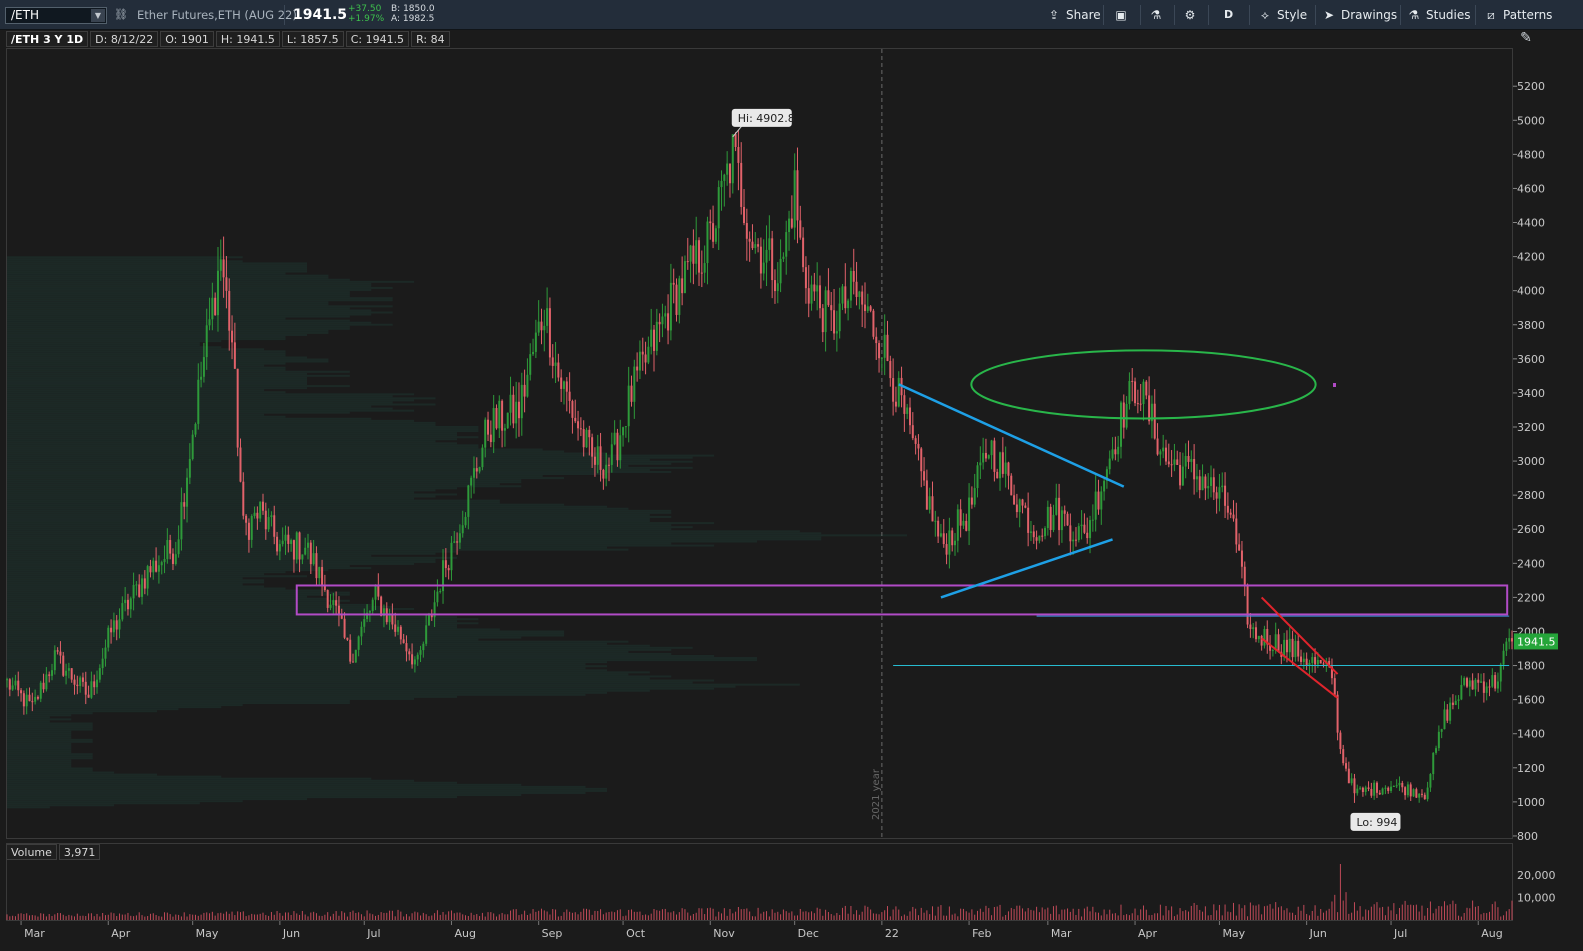 This screenshot has width=1583, height=951. I want to click on year-marker-label: 2021 year, so click(876, 794).